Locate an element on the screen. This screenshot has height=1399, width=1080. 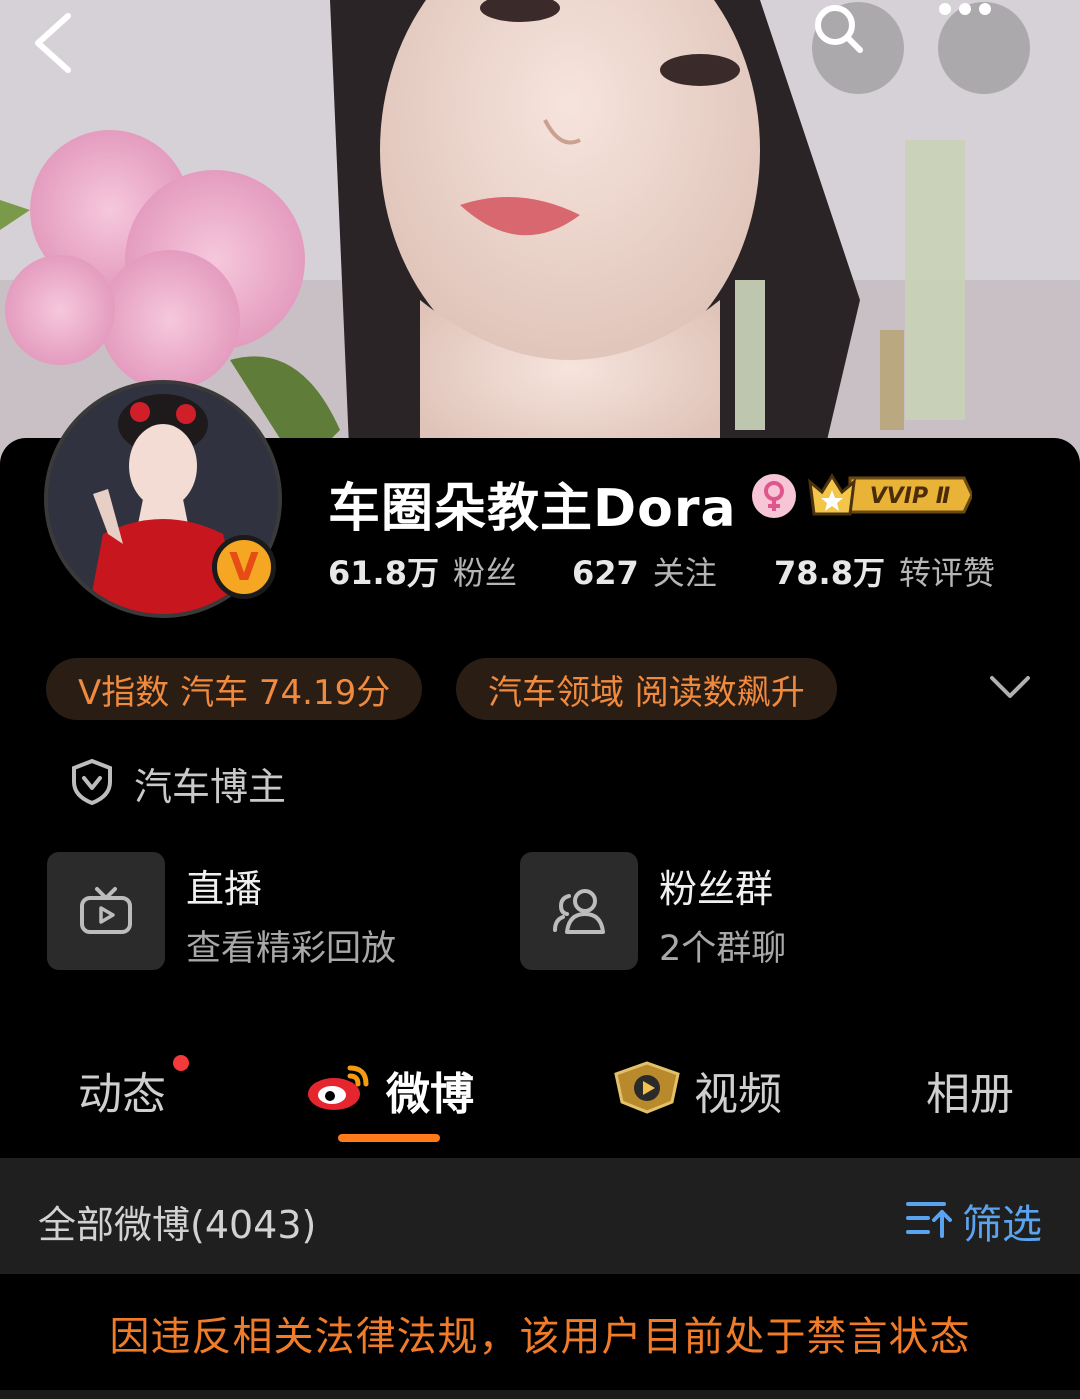
fan-group-entry-title: 粉丝群 is located at coordinates (716, 885).